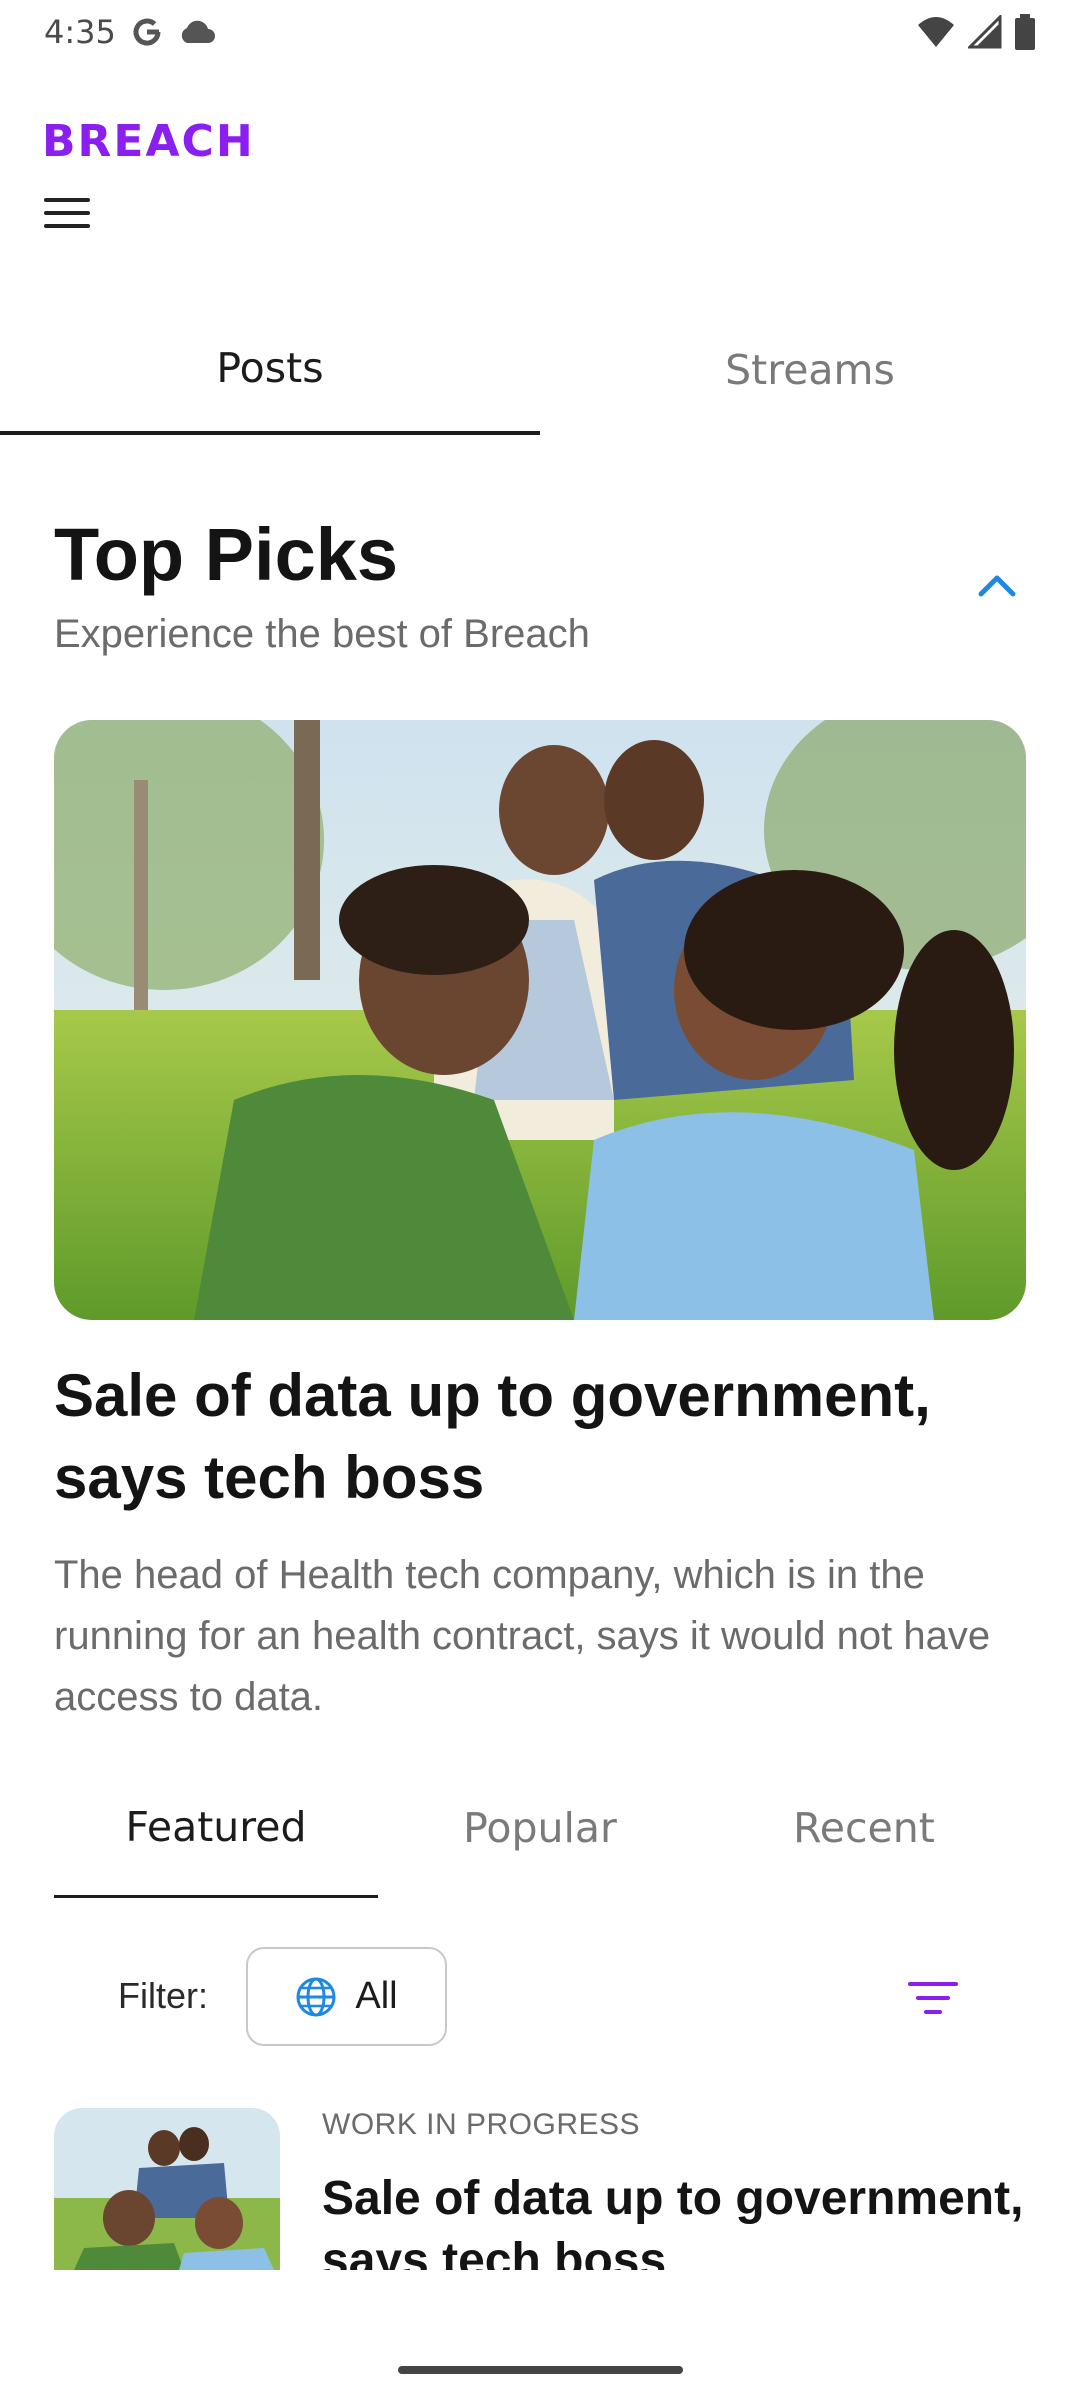  What do you see at coordinates (216, 1839) in the screenshot?
I see `tab-featured: Featured` at bounding box center [216, 1839].